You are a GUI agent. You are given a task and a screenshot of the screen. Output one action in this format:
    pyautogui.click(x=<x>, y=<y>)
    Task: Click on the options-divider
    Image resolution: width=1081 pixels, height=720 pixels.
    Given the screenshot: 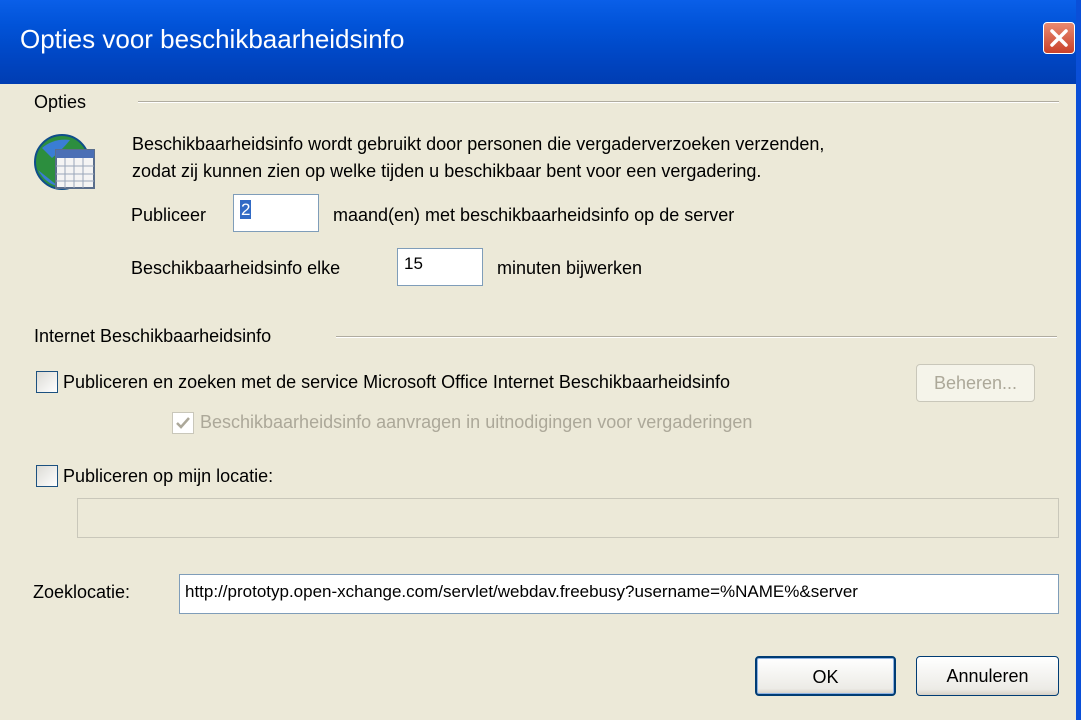 What is the action you would take?
    pyautogui.click(x=598, y=102)
    